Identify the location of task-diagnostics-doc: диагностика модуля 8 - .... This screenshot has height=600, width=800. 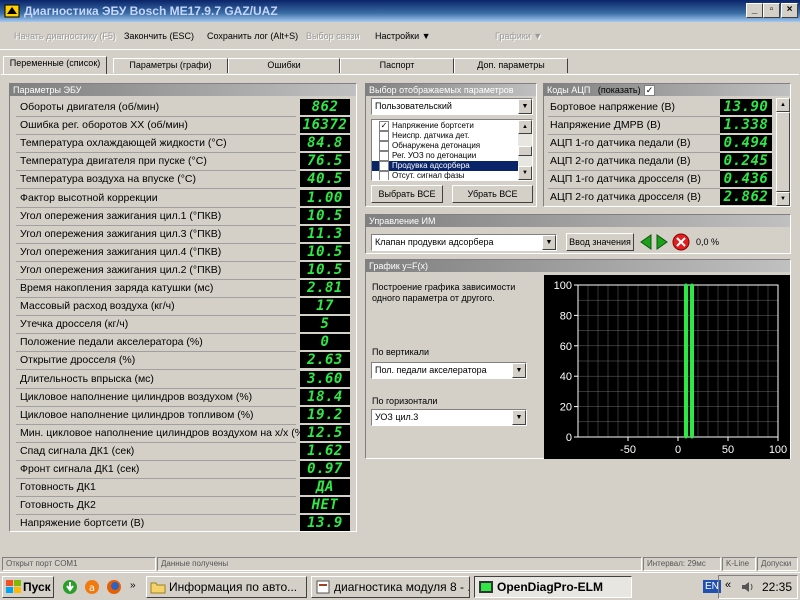
(390, 587).